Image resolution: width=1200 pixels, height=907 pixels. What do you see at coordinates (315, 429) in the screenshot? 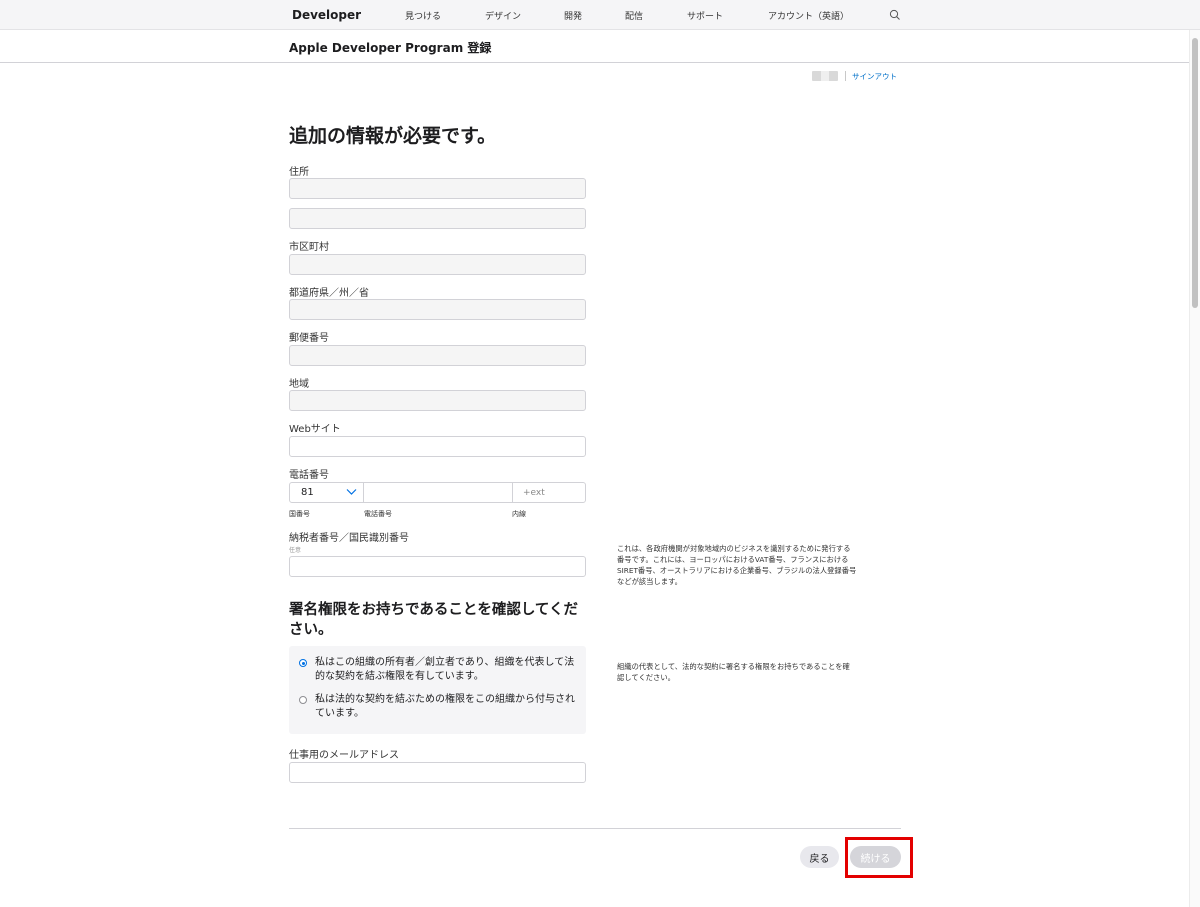
I see `website-label: Webサイト` at bounding box center [315, 429].